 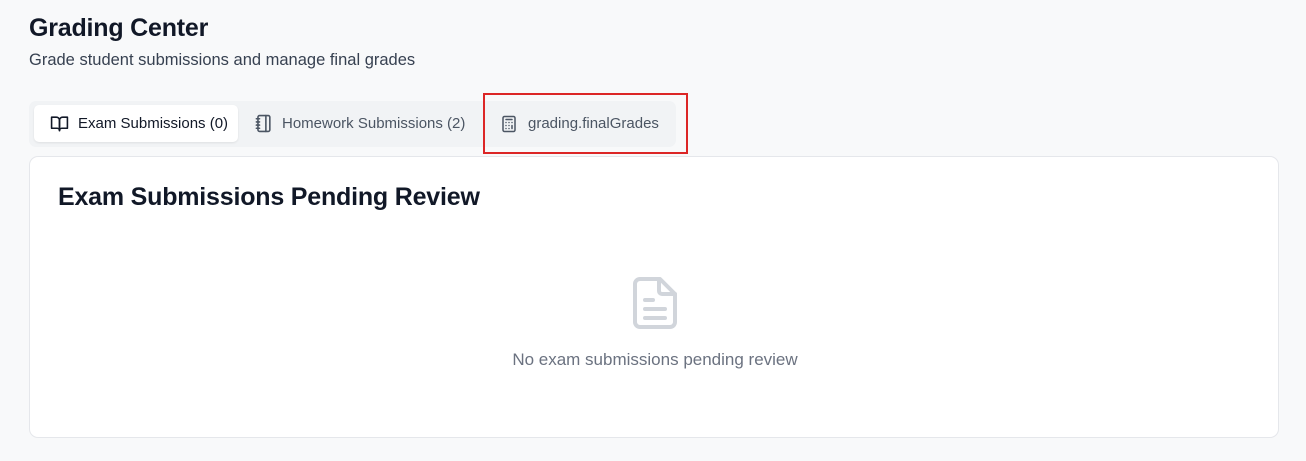 I want to click on tab-final-grades: grading.finalGrades, so click(x=579, y=123).